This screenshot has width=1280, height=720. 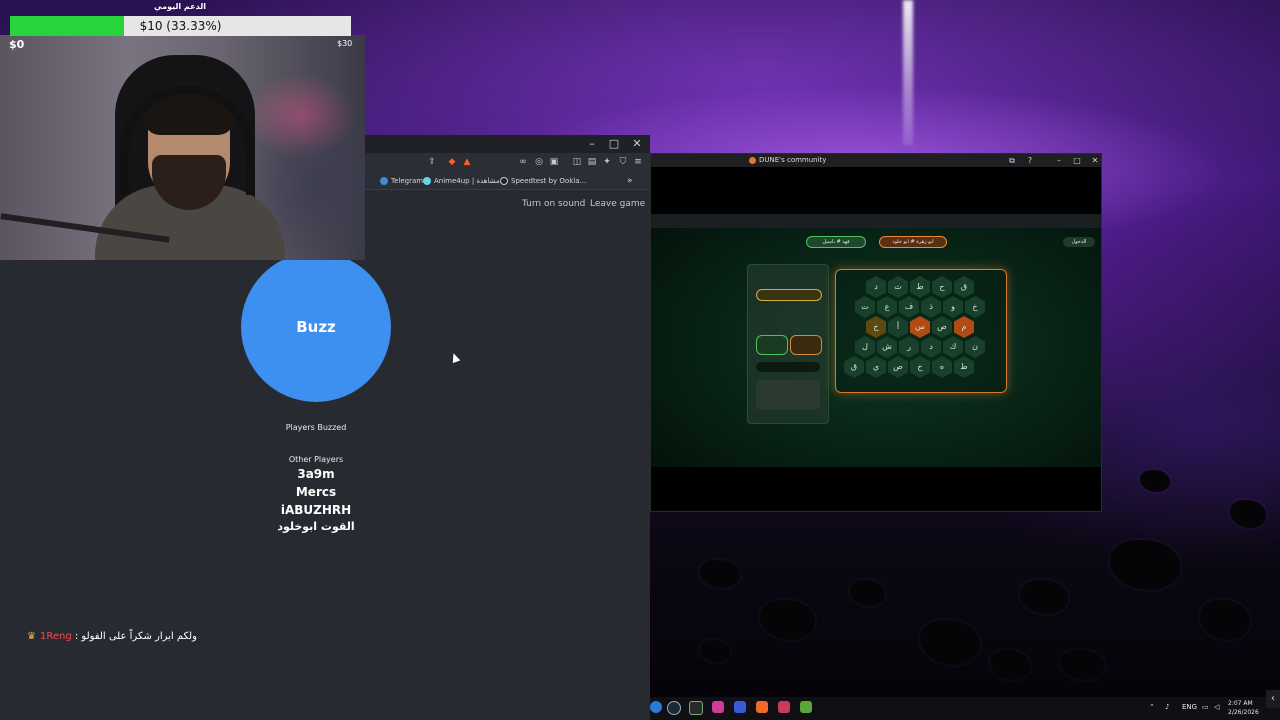 What do you see at coordinates (964, 327) in the screenshot?
I see `hex-cell: م` at bounding box center [964, 327].